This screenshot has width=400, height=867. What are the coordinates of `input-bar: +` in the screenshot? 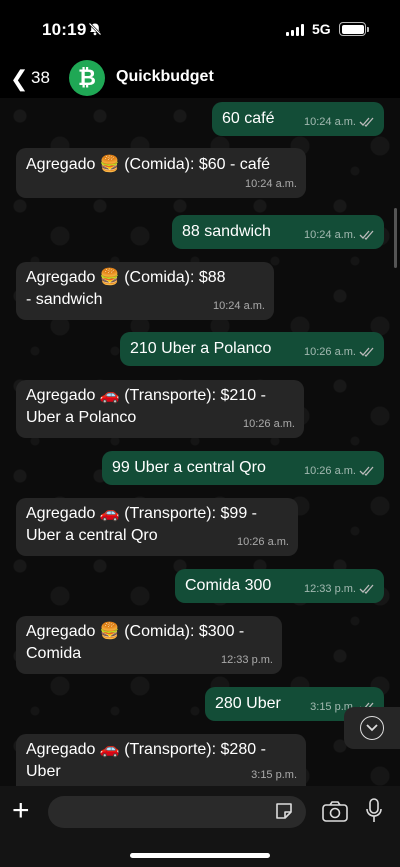 It's located at (200, 826).